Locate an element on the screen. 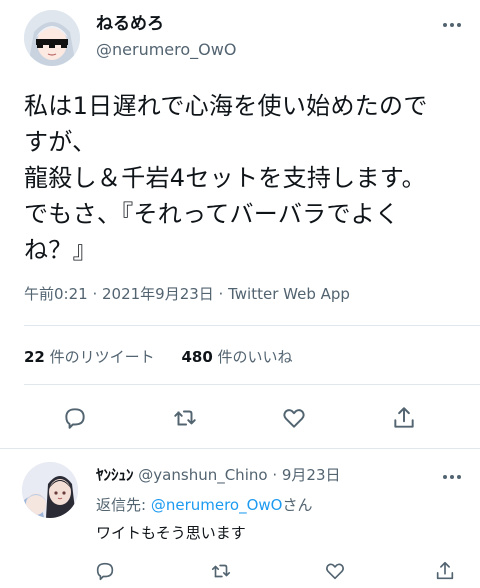 The width and height of the screenshot is (480, 588). reply-text: ワイトもそう思います is located at coordinates (171, 533).